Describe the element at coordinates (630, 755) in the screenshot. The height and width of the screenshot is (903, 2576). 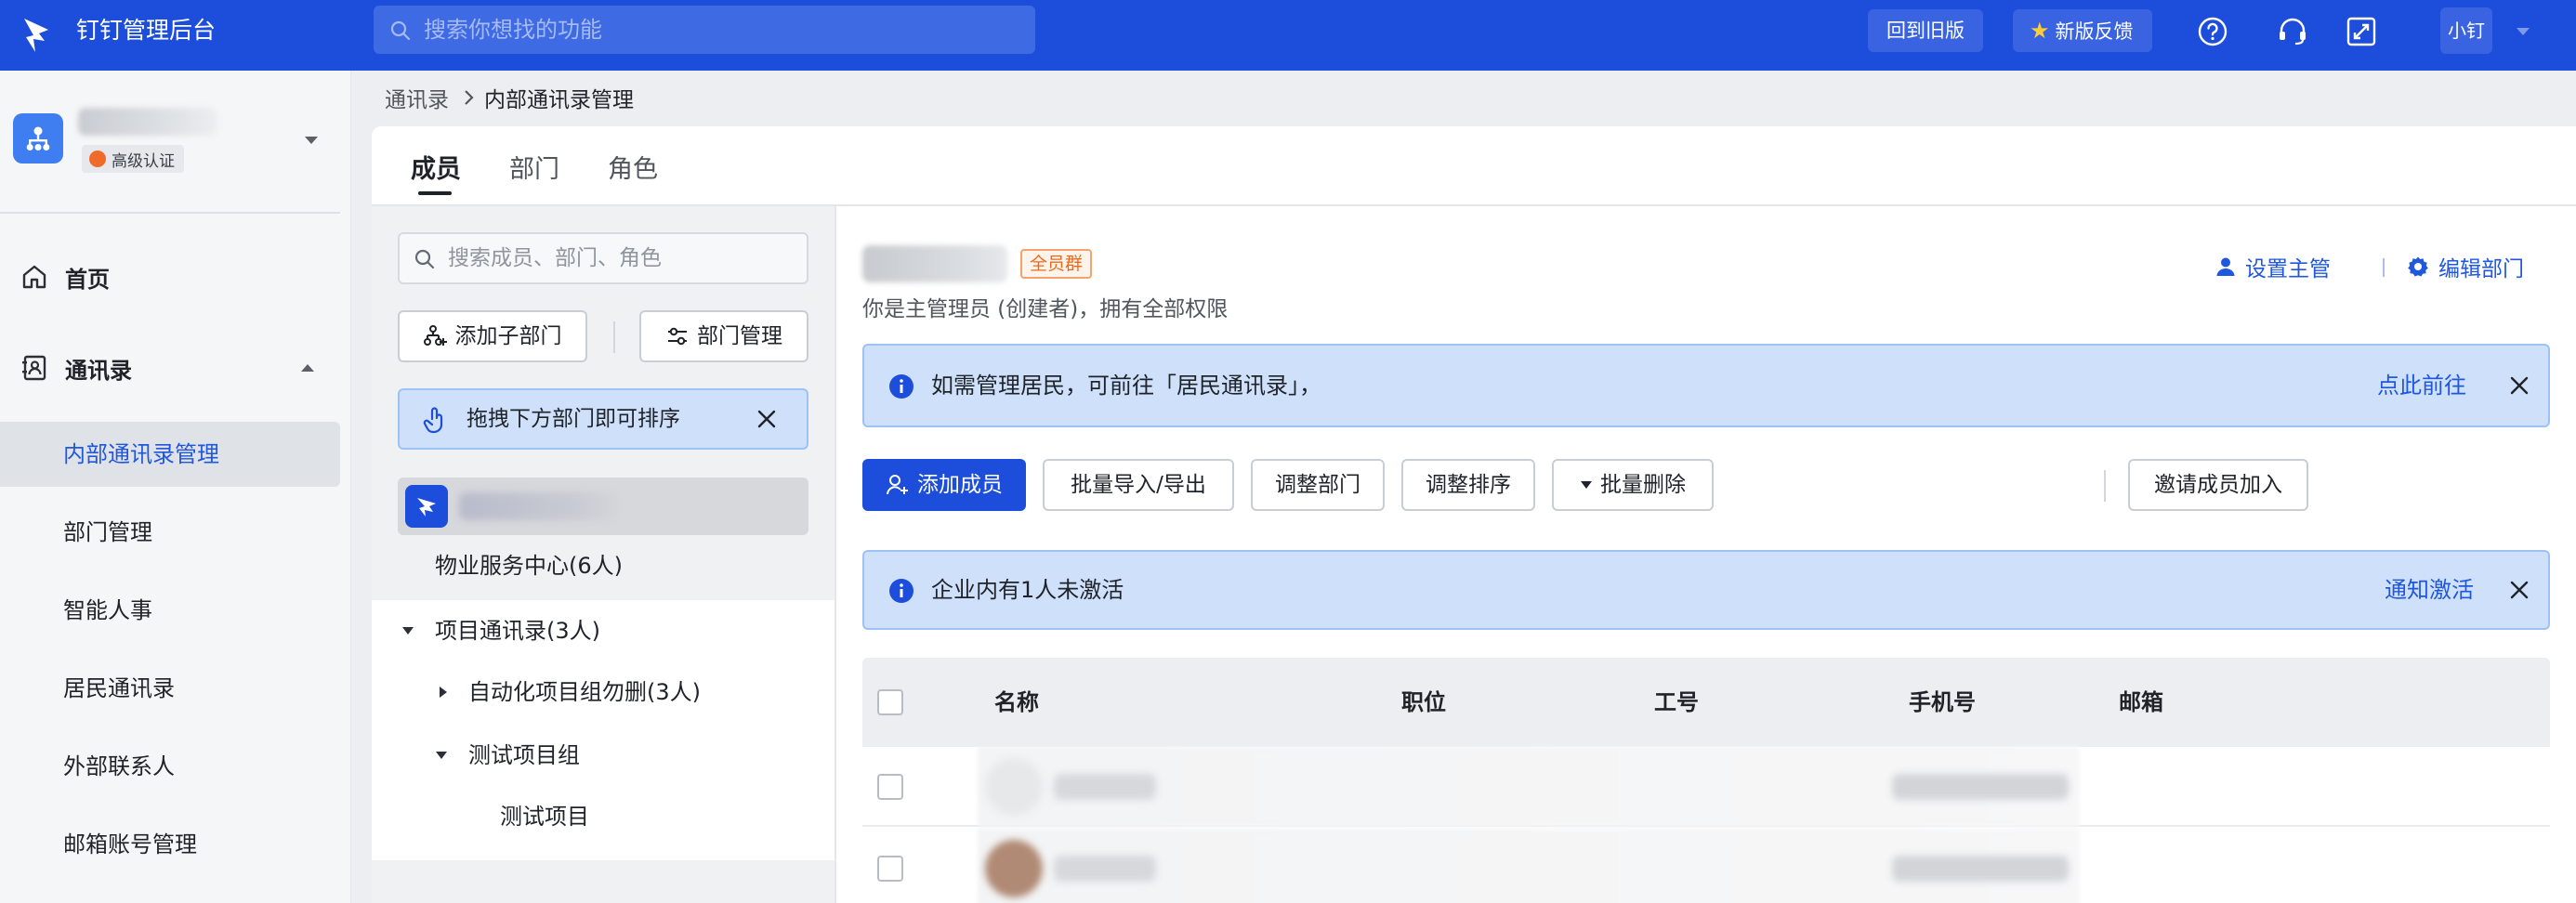
I see `tree-node-test-project-group: 测试项目组` at that location.